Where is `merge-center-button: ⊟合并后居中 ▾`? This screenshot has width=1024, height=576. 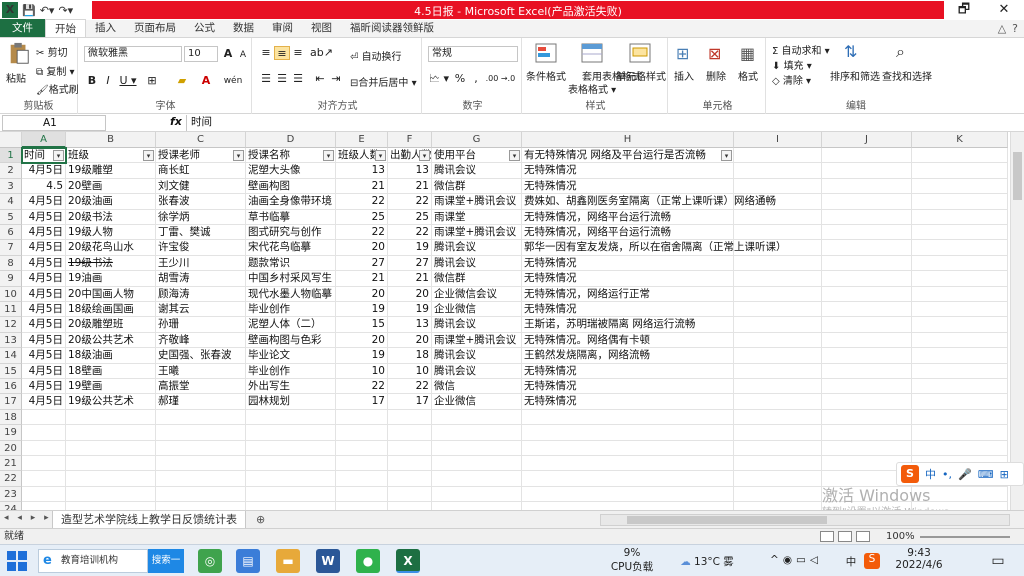
merge-center-button: ⊟合并后居中 ▾ is located at coordinates (383, 81).